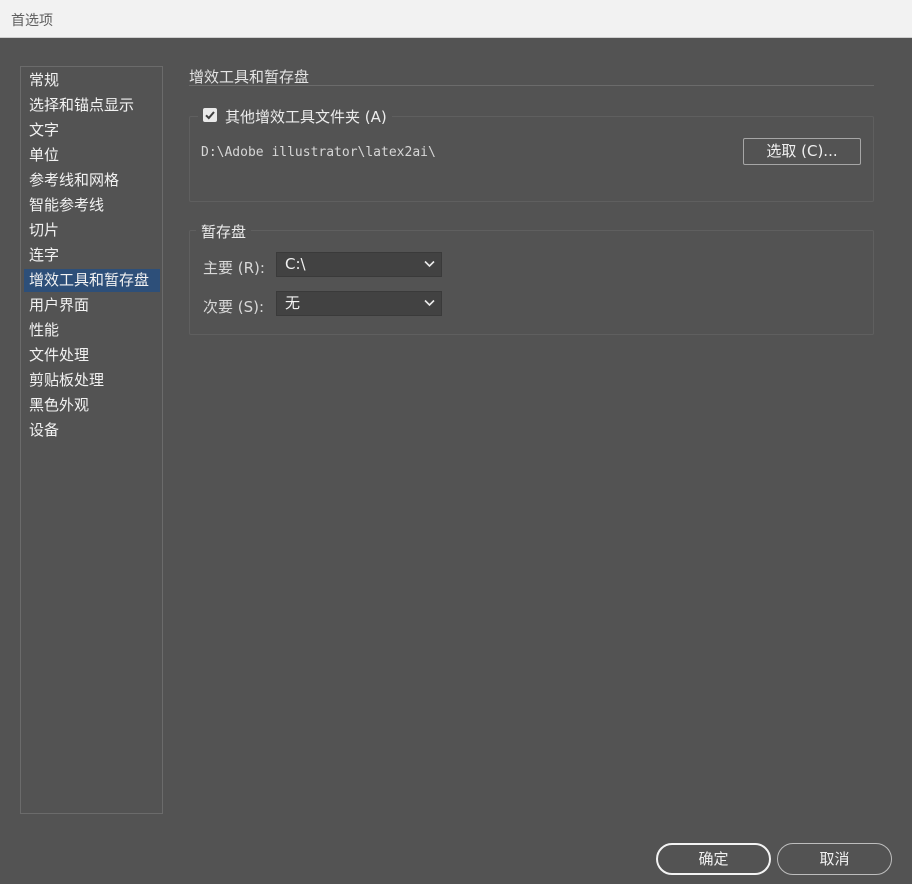 The height and width of the screenshot is (884, 912). What do you see at coordinates (234, 268) in the screenshot?
I see `primary-scratch-label: 主要 (R):` at bounding box center [234, 268].